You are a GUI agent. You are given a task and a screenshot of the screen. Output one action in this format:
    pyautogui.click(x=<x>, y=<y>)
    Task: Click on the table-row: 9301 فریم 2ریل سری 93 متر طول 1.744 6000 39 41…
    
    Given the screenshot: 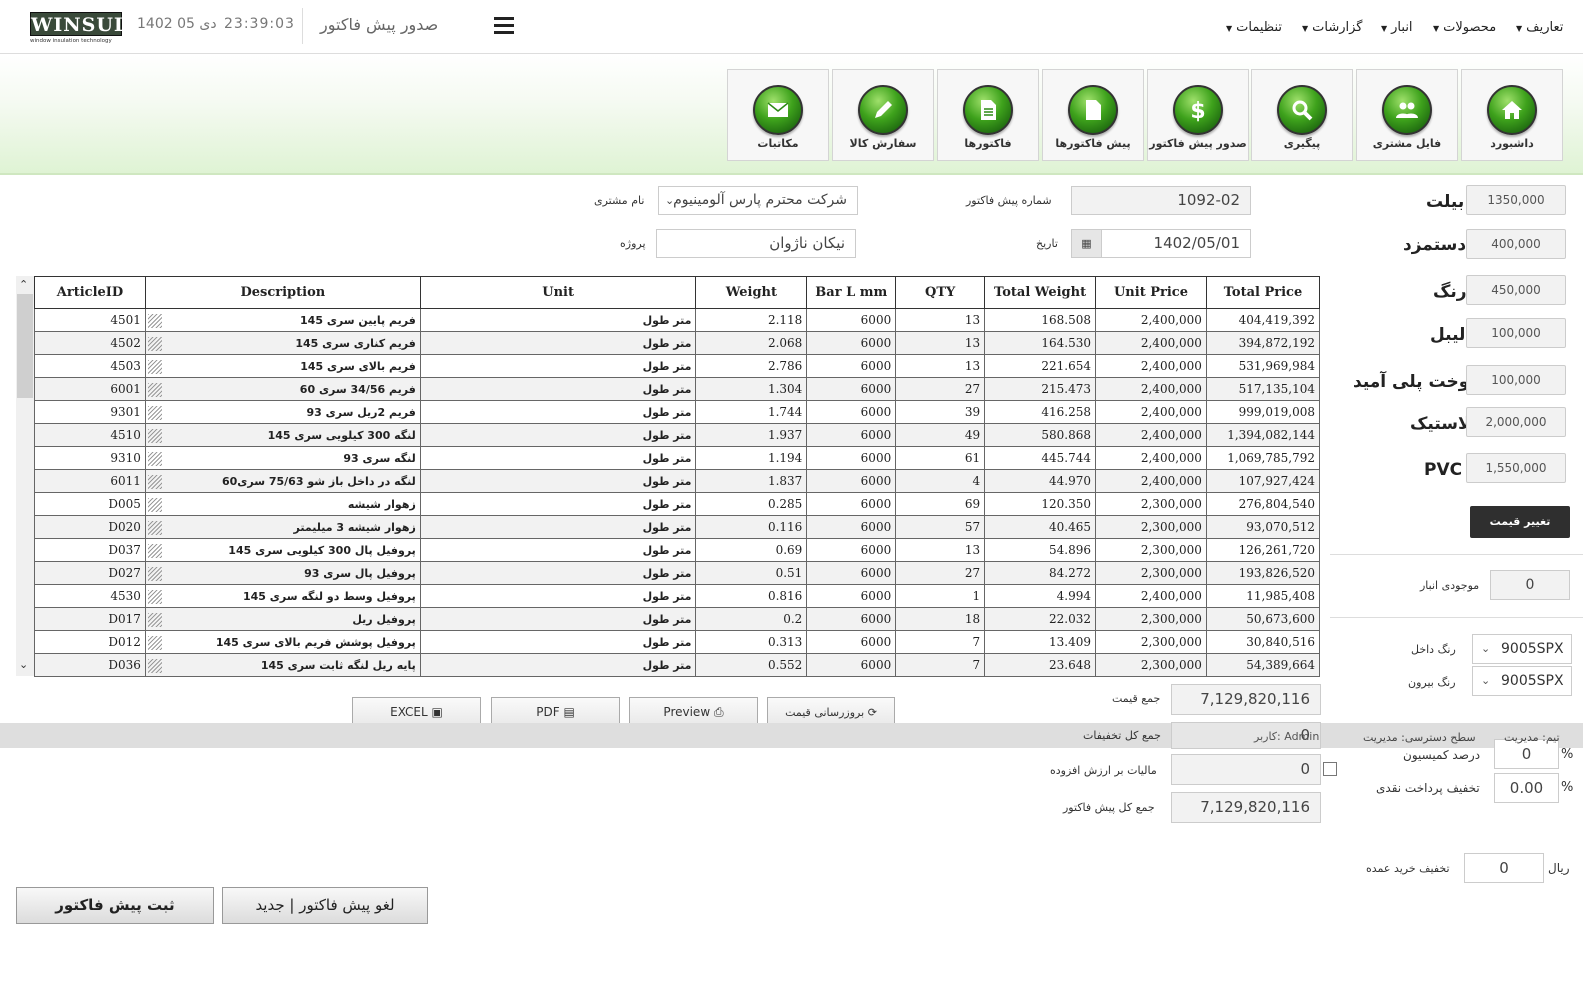 What is the action you would take?
    pyautogui.click(x=677, y=412)
    